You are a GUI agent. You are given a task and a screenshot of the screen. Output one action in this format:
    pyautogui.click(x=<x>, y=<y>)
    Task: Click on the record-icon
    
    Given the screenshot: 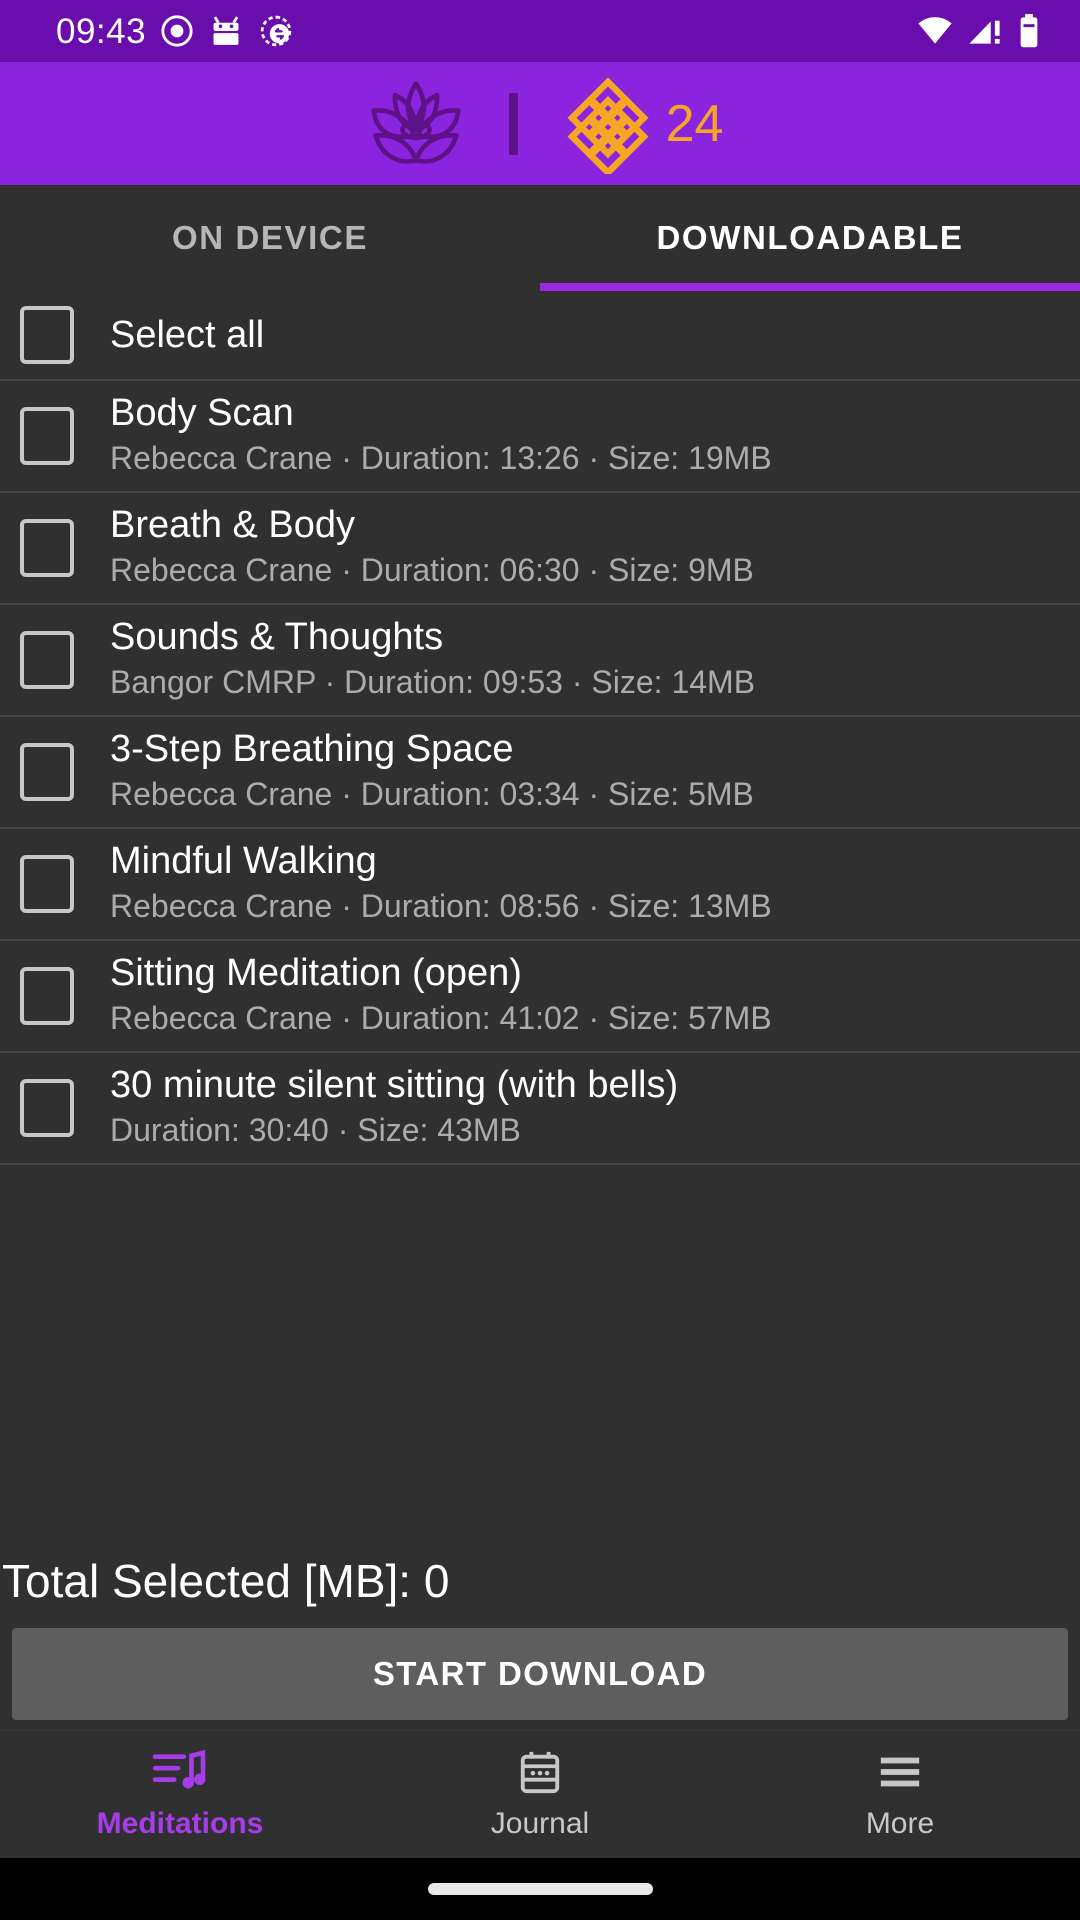 What is the action you would take?
    pyautogui.click(x=177, y=31)
    